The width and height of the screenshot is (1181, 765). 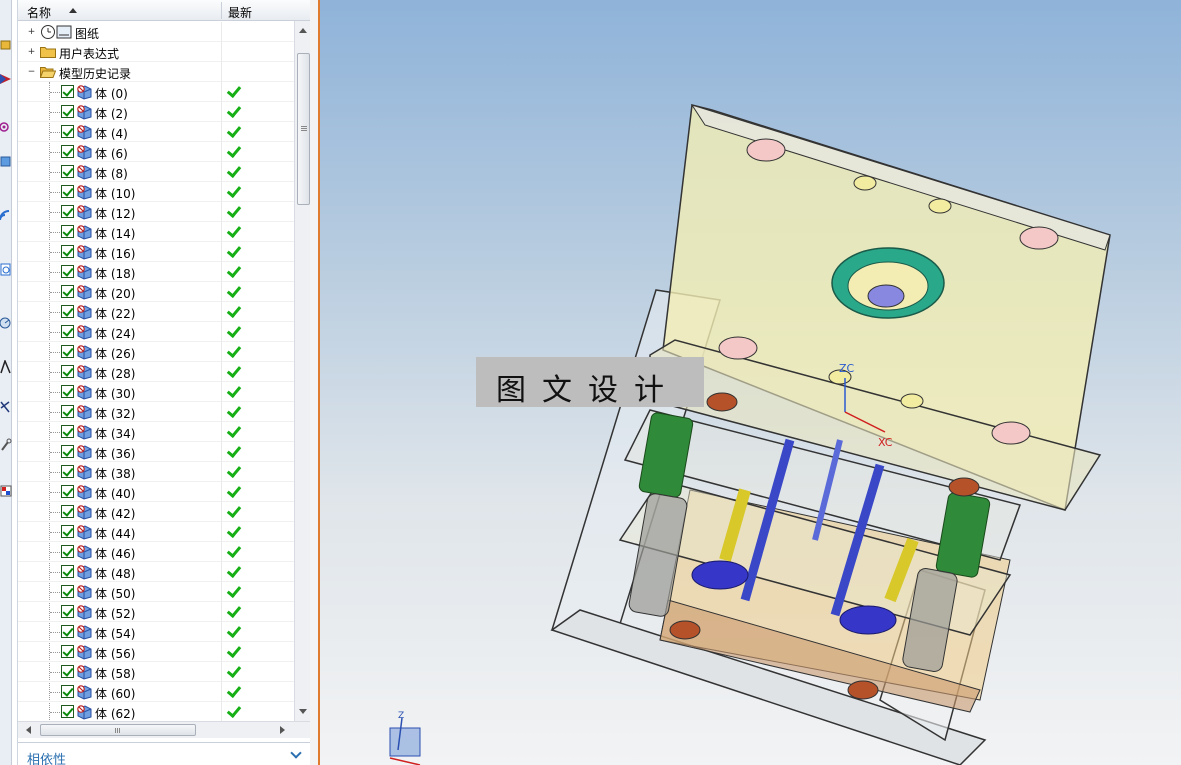 I want to click on tree-node-body: 体 (56), so click(x=156, y=652).